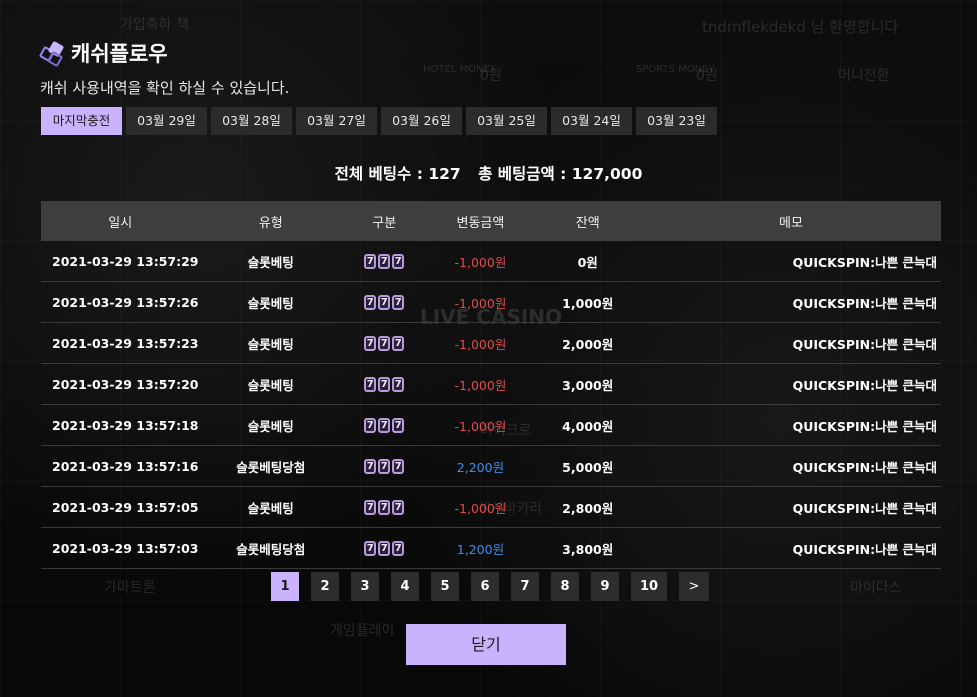  What do you see at coordinates (605, 586) in the screenshot?
I see `page-9-button: 9` at bounding box center [605, 586].